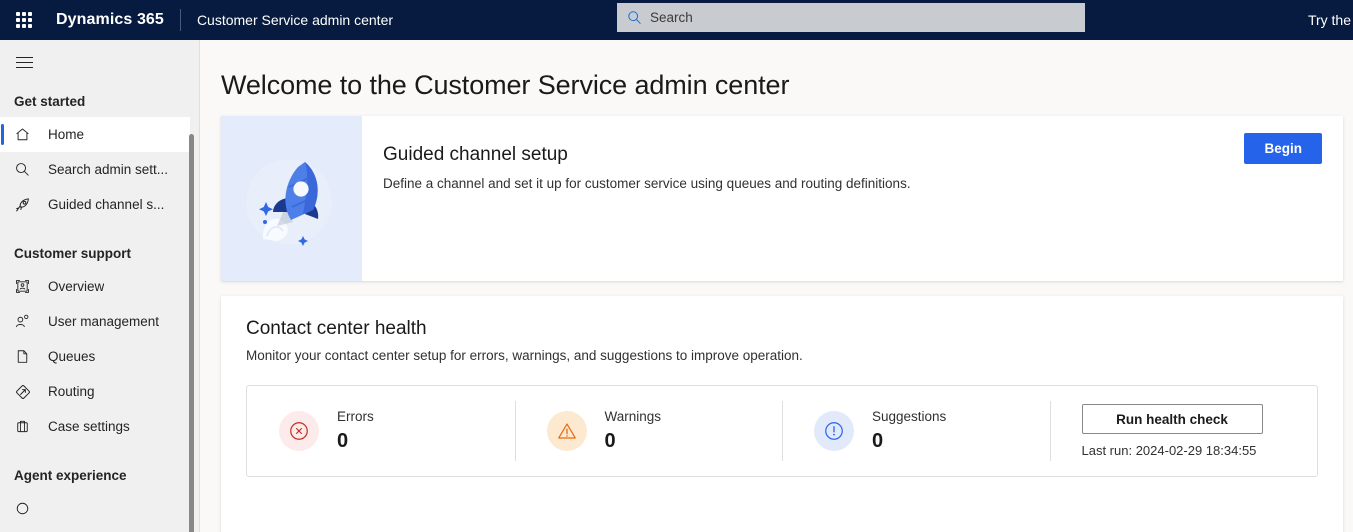 The width and height of the screenshot is (1353, 532). I want to click on sidebar-item-label: Home, so click(66, 134).